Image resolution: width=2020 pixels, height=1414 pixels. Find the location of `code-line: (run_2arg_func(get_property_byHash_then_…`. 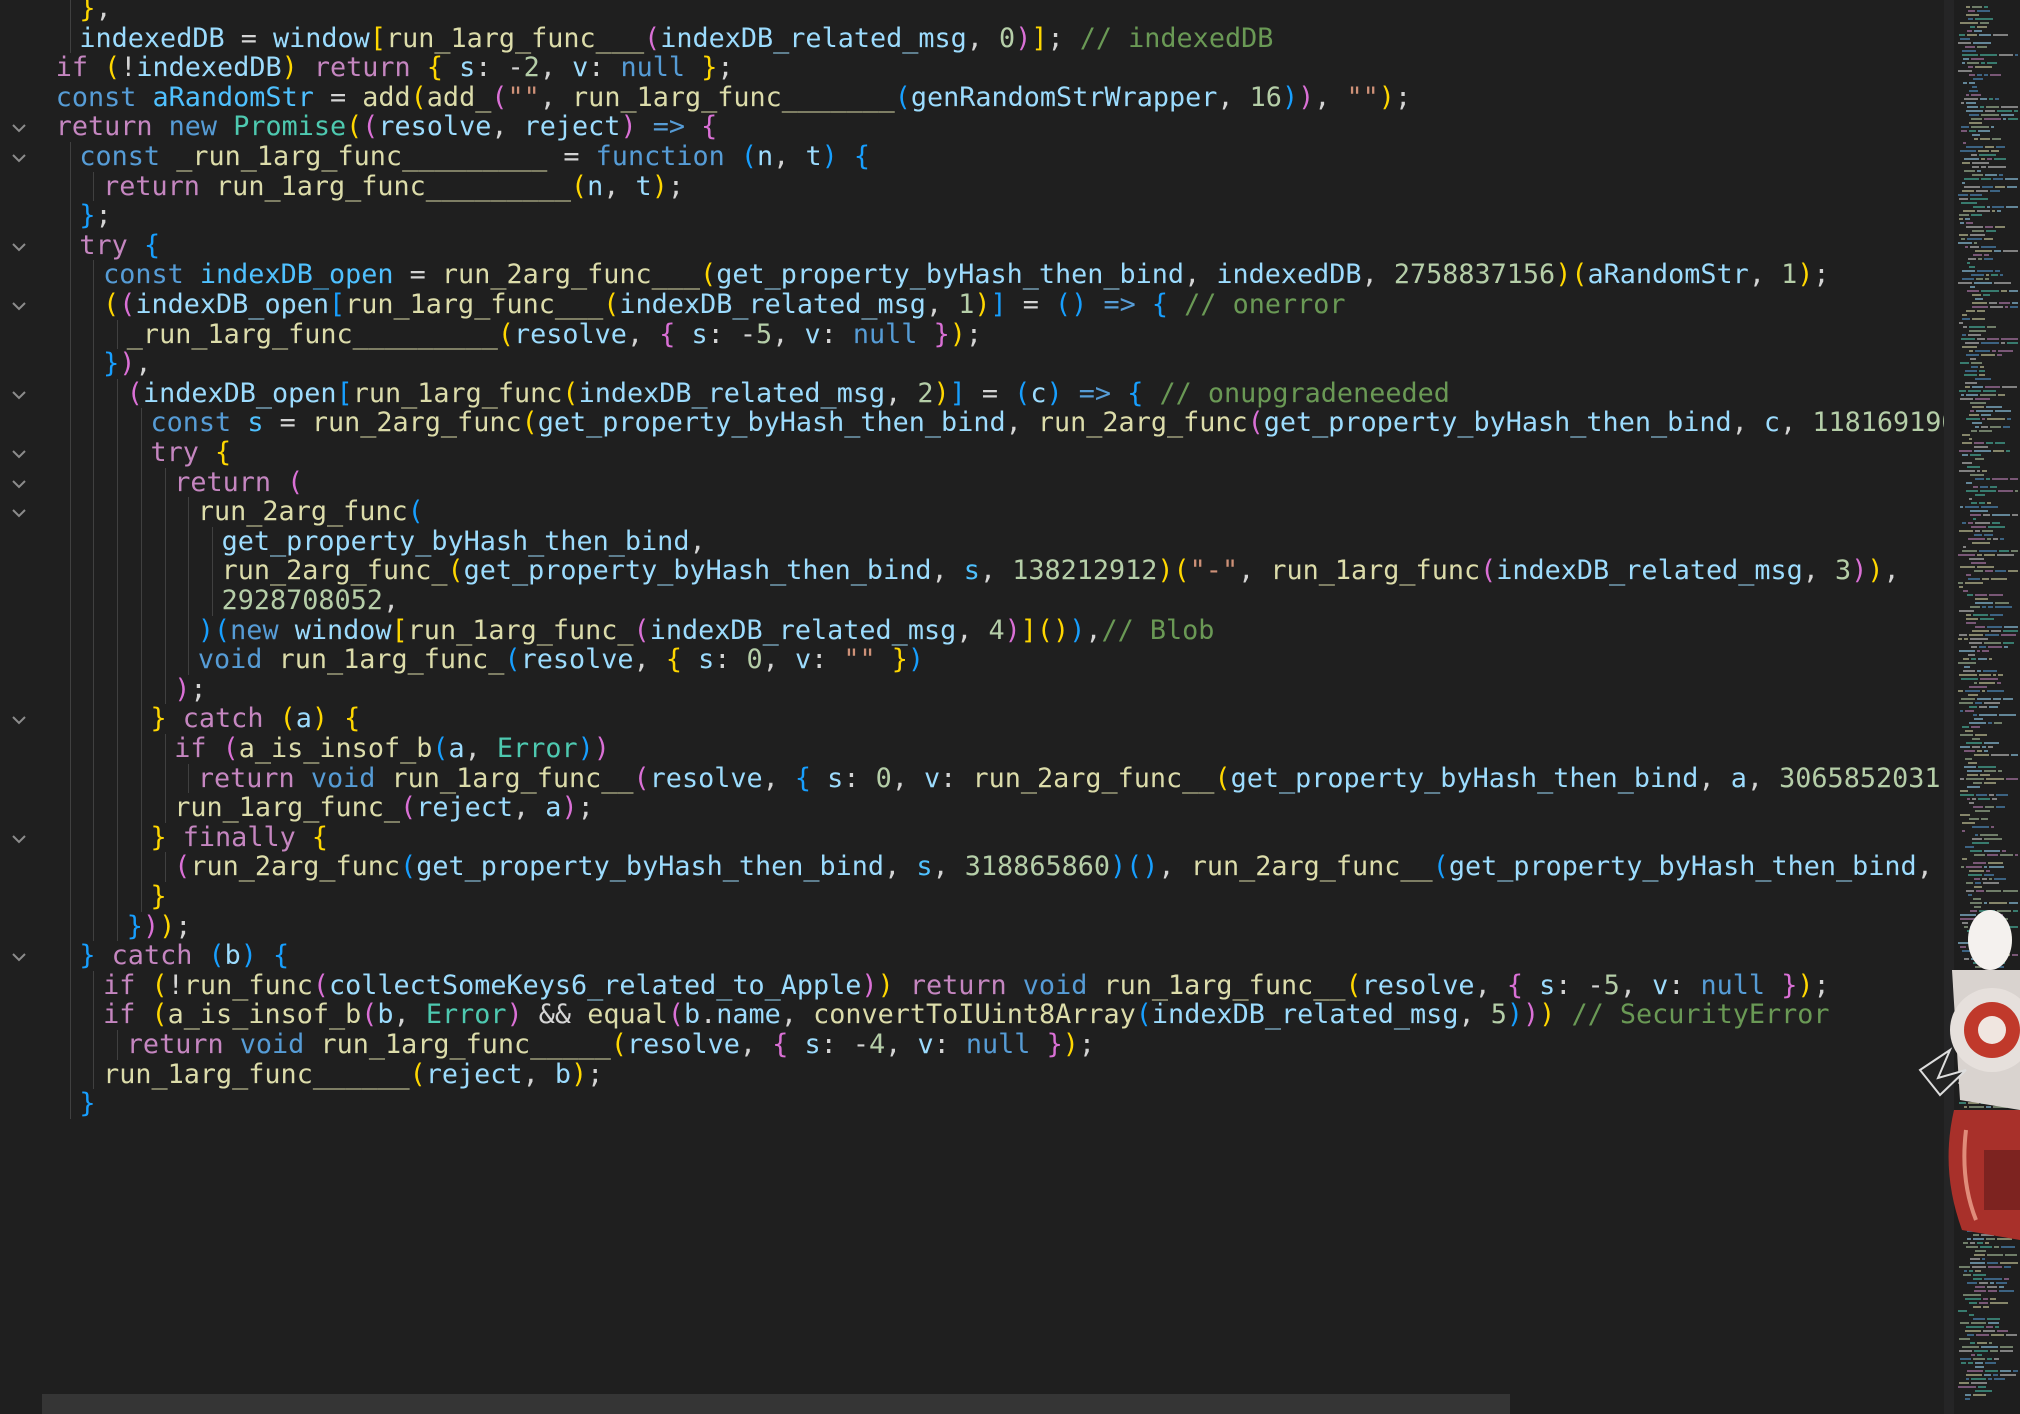

code-line: (run_2arg_func(get_property_byHash_then_… is located at coordinates (1064, 867).